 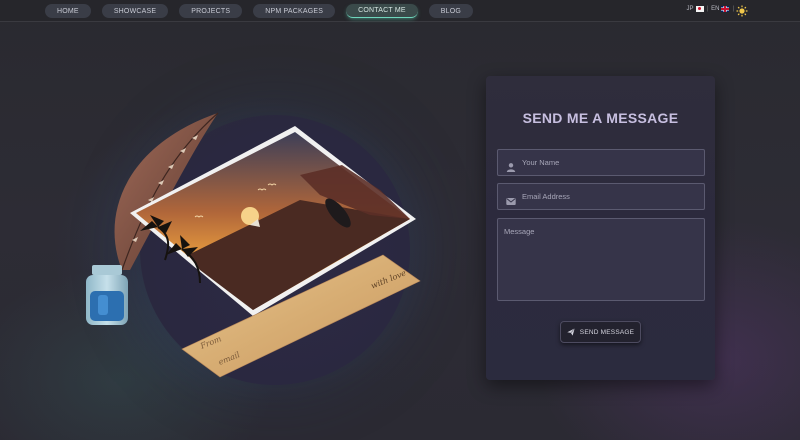 I want to click on uk-flag-icon, so click(x=725, y=9).